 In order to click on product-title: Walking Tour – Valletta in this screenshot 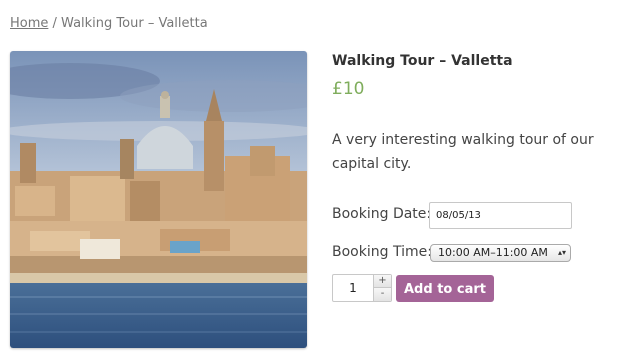, I will do `click(422, 61)`.